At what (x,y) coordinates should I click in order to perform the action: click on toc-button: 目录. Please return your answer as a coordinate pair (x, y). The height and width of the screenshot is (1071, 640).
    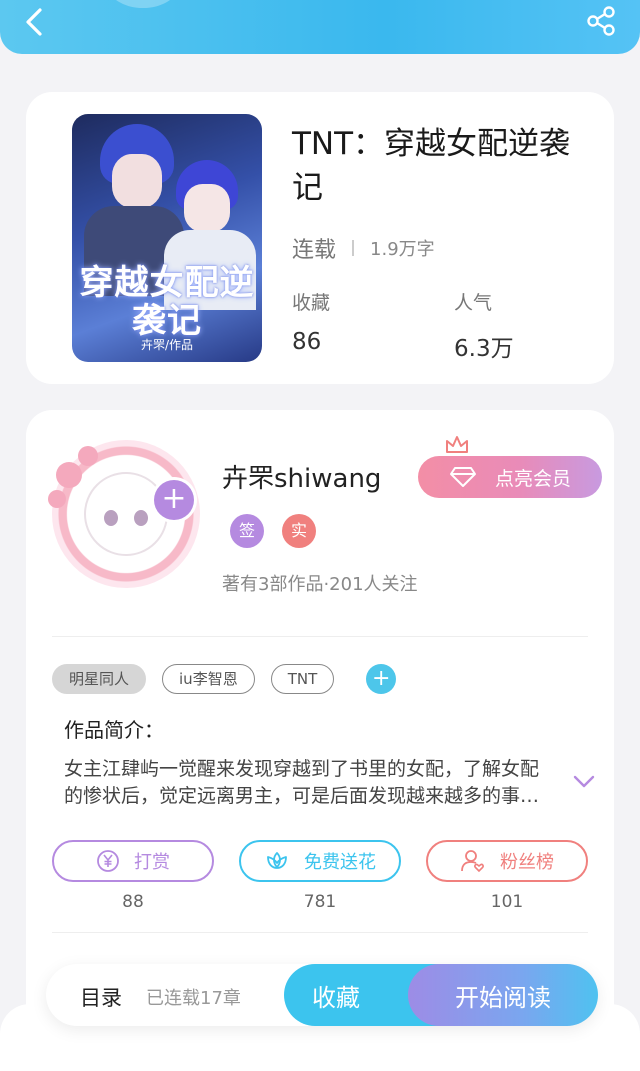
    Looking at the image, I should click on (101, 997).